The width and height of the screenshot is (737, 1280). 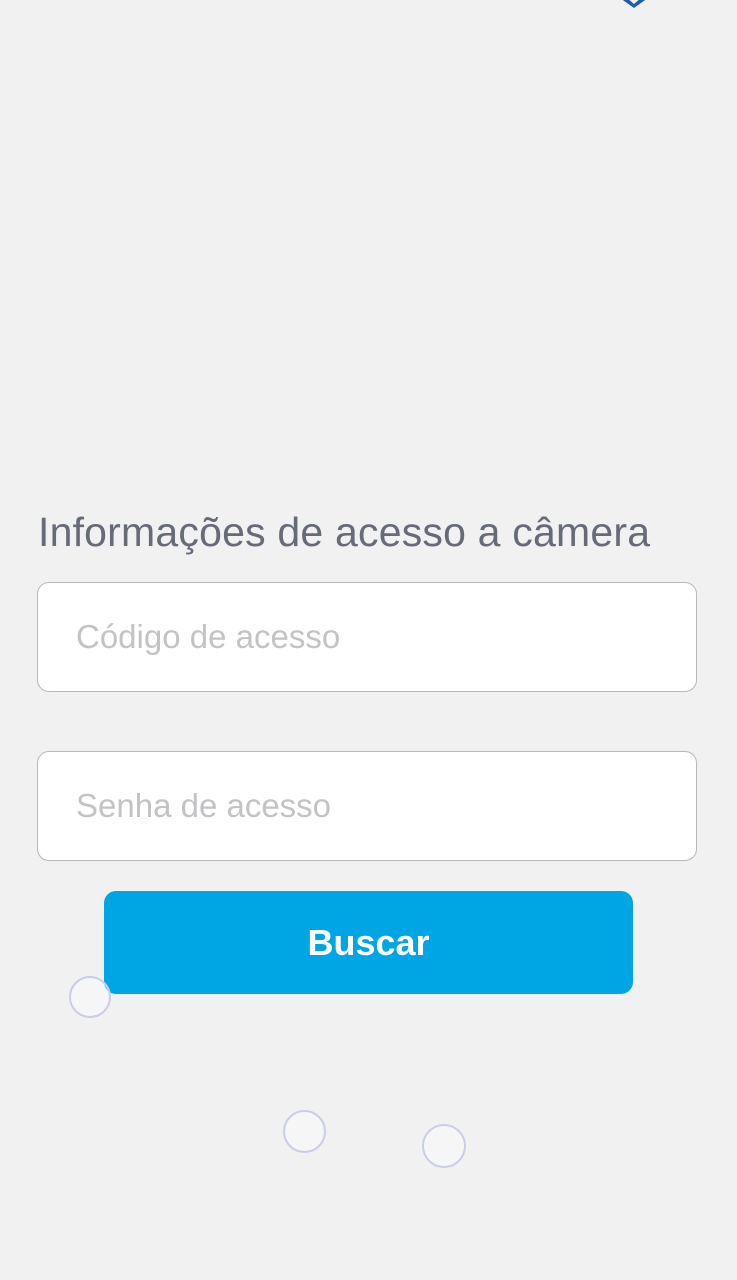 What do you see at coordinates (635, 4) in the screenshot?
I see `logo-fragment-icon` at bounding box center [635, 4].